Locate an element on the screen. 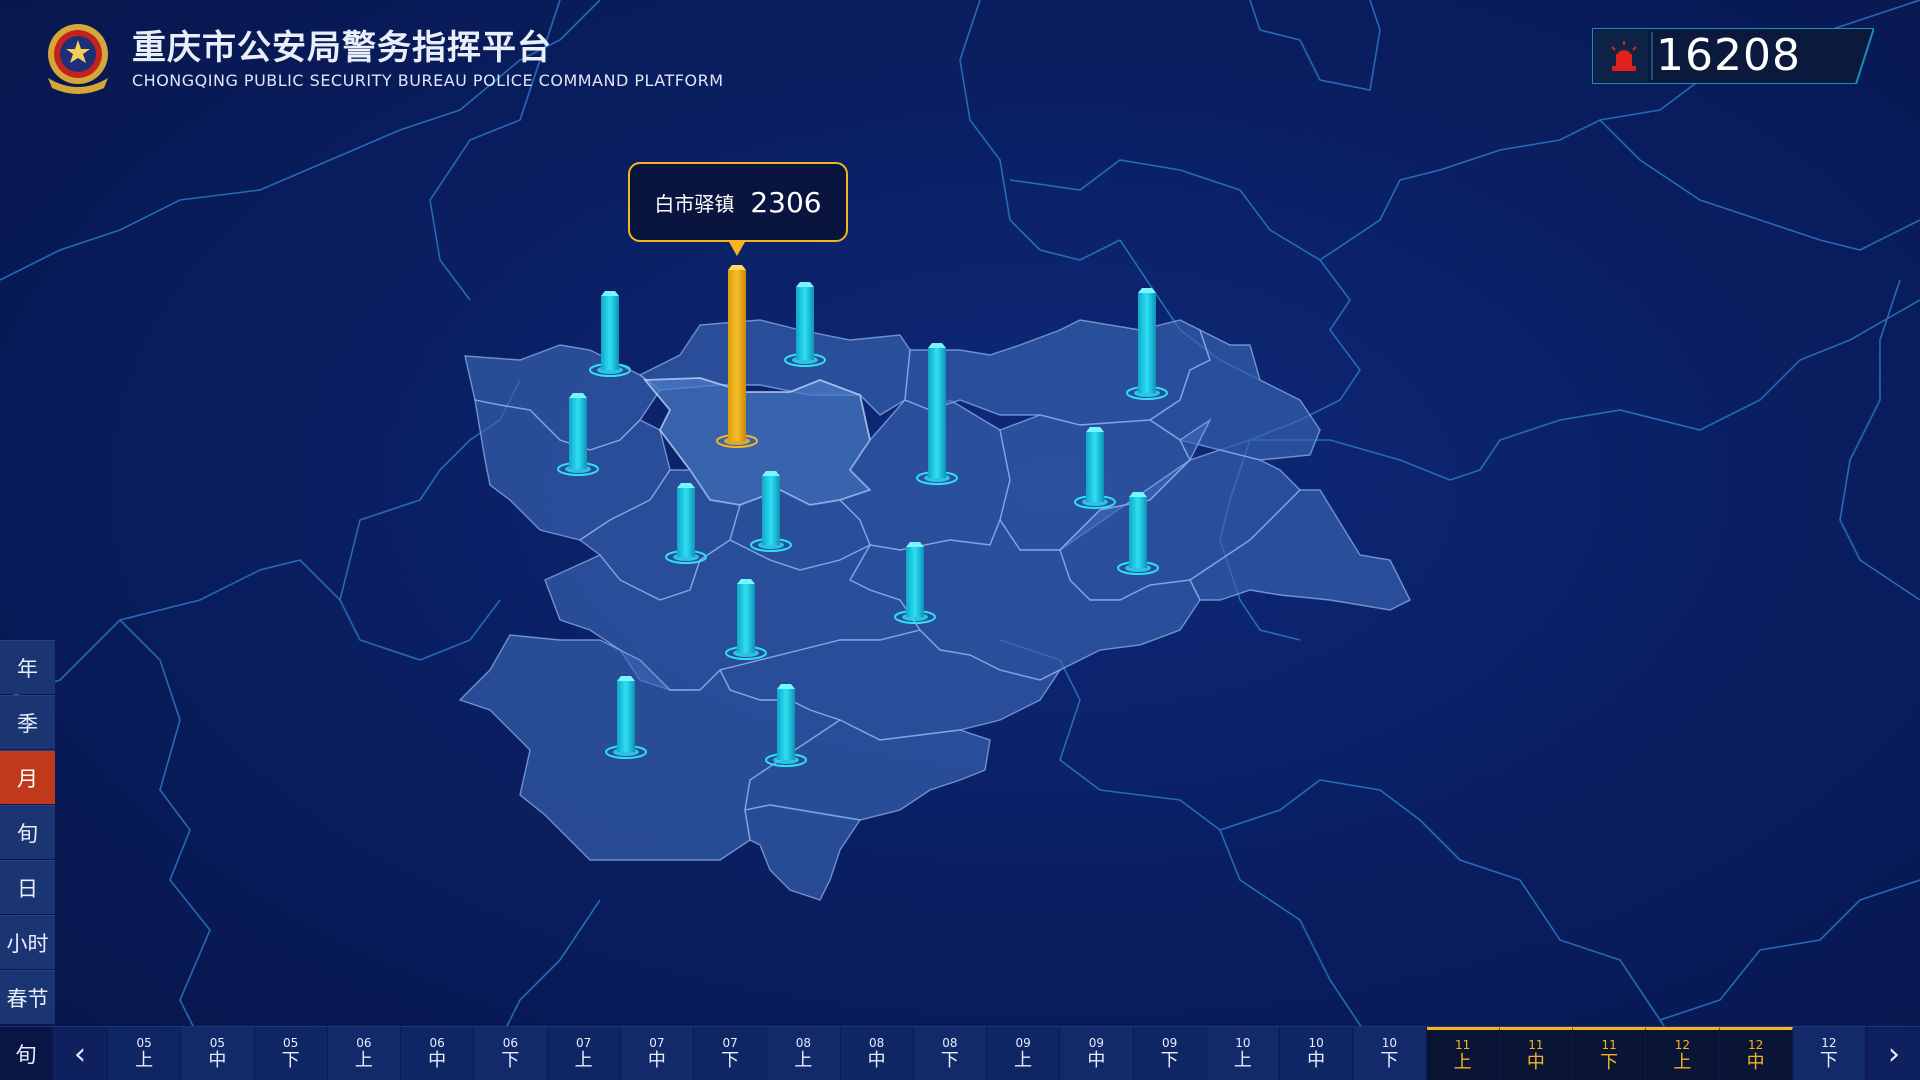 This screenshot has width=1920, height=1080. timeline-cell: 09 下 is located at coordinates (1170, 1053).